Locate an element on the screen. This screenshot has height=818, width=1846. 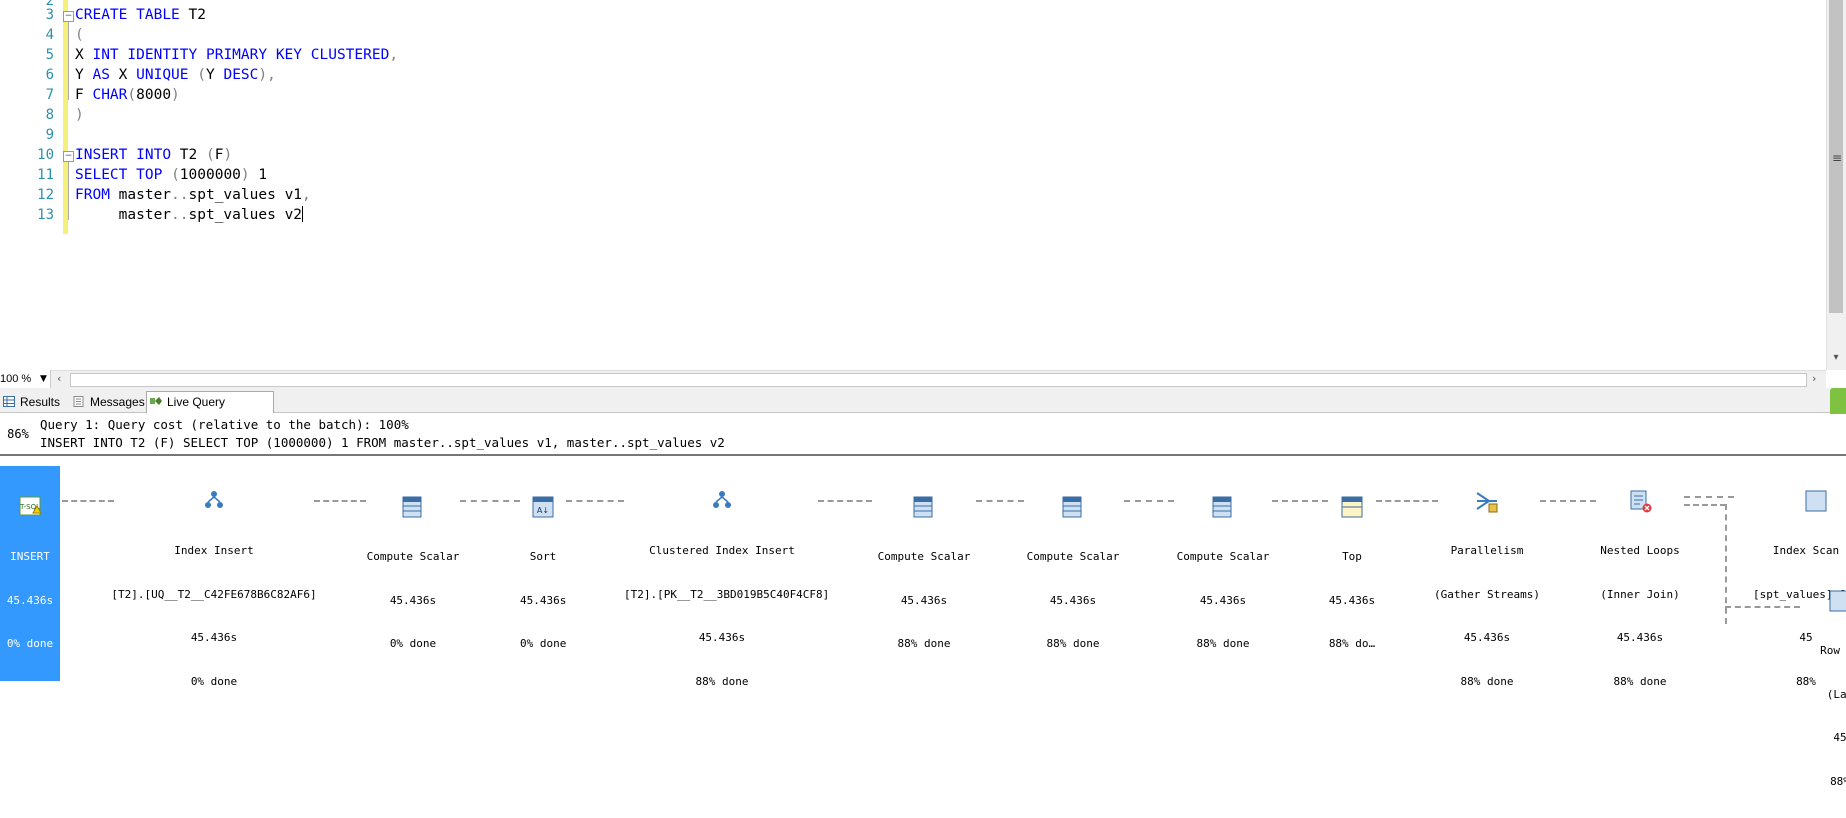
line-number: 10 is located at coordinates (45, 155).